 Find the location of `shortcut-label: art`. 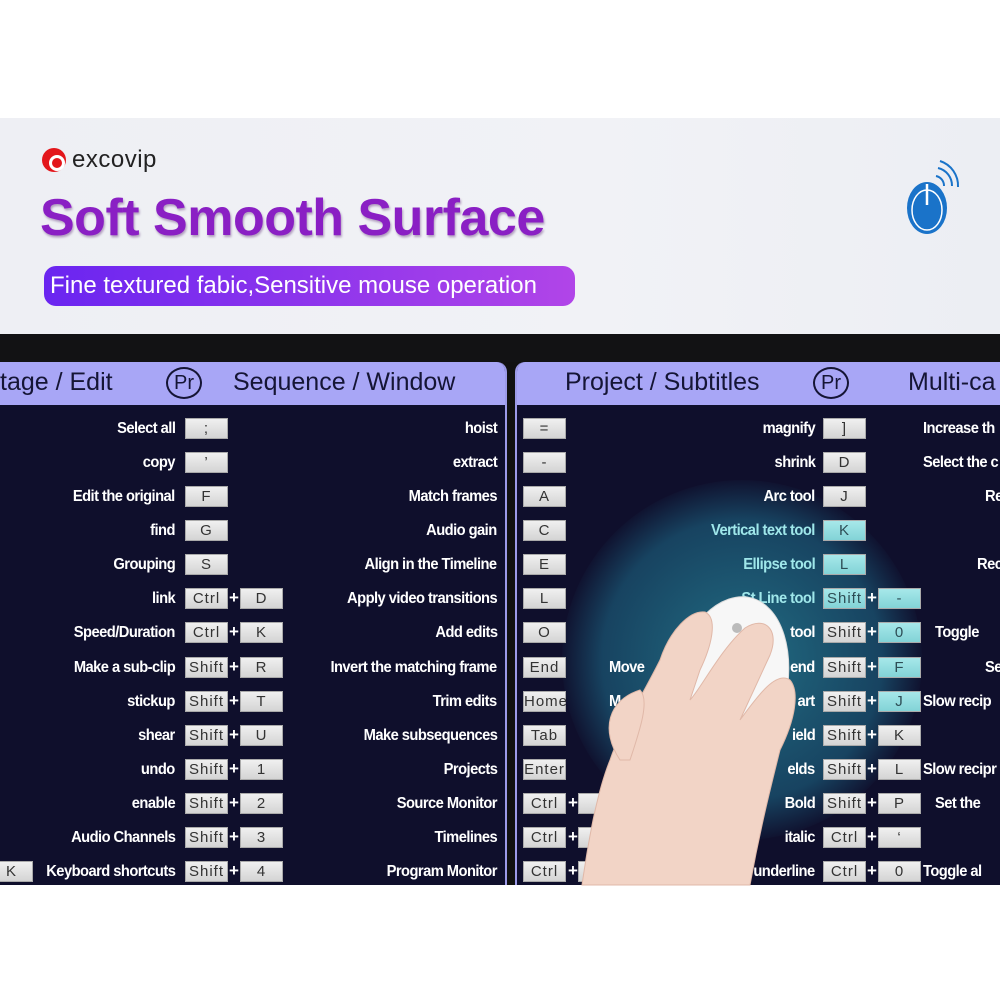

shortcut-label: art is located at coordinates (806, 701).